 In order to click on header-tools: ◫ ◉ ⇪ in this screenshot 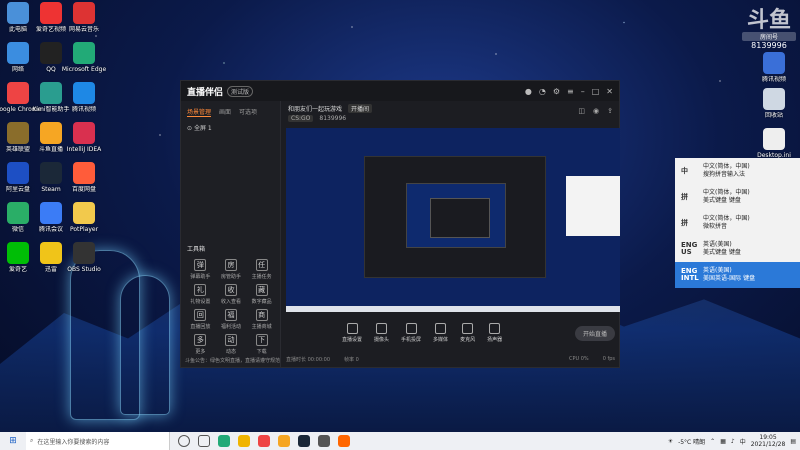, I will do `click(595, 111)`.